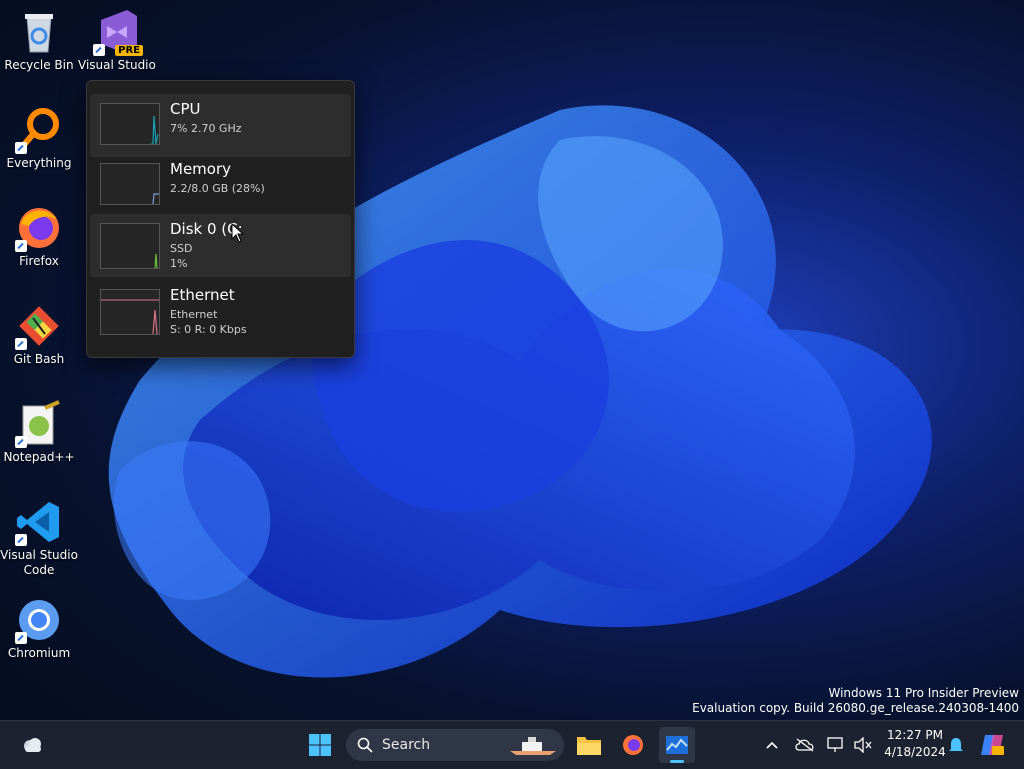  I want to click on desktop-icon-everything: Everything, so click(39, 138).